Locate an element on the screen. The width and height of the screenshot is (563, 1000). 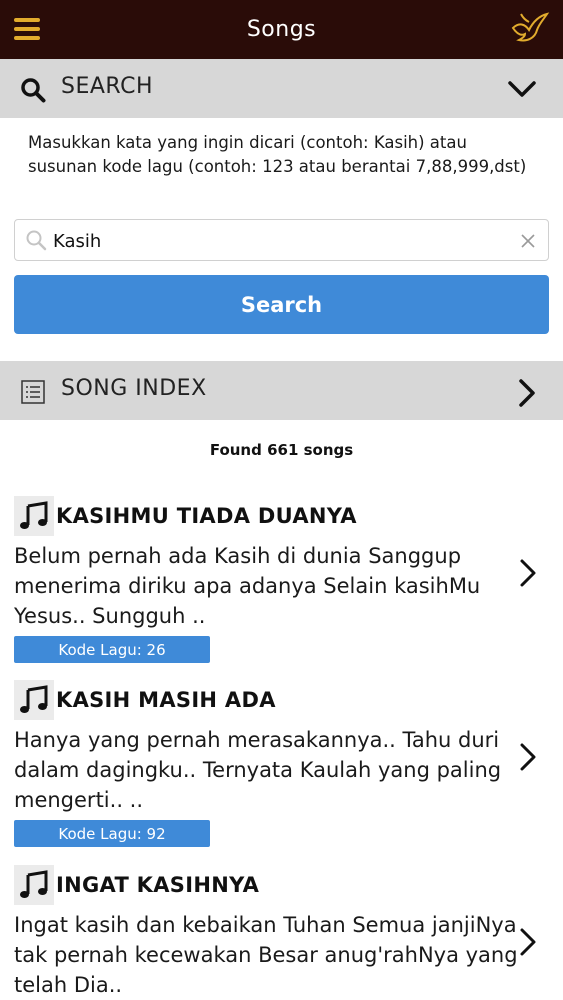
search-button: Search is located at coordinates (281, 304).